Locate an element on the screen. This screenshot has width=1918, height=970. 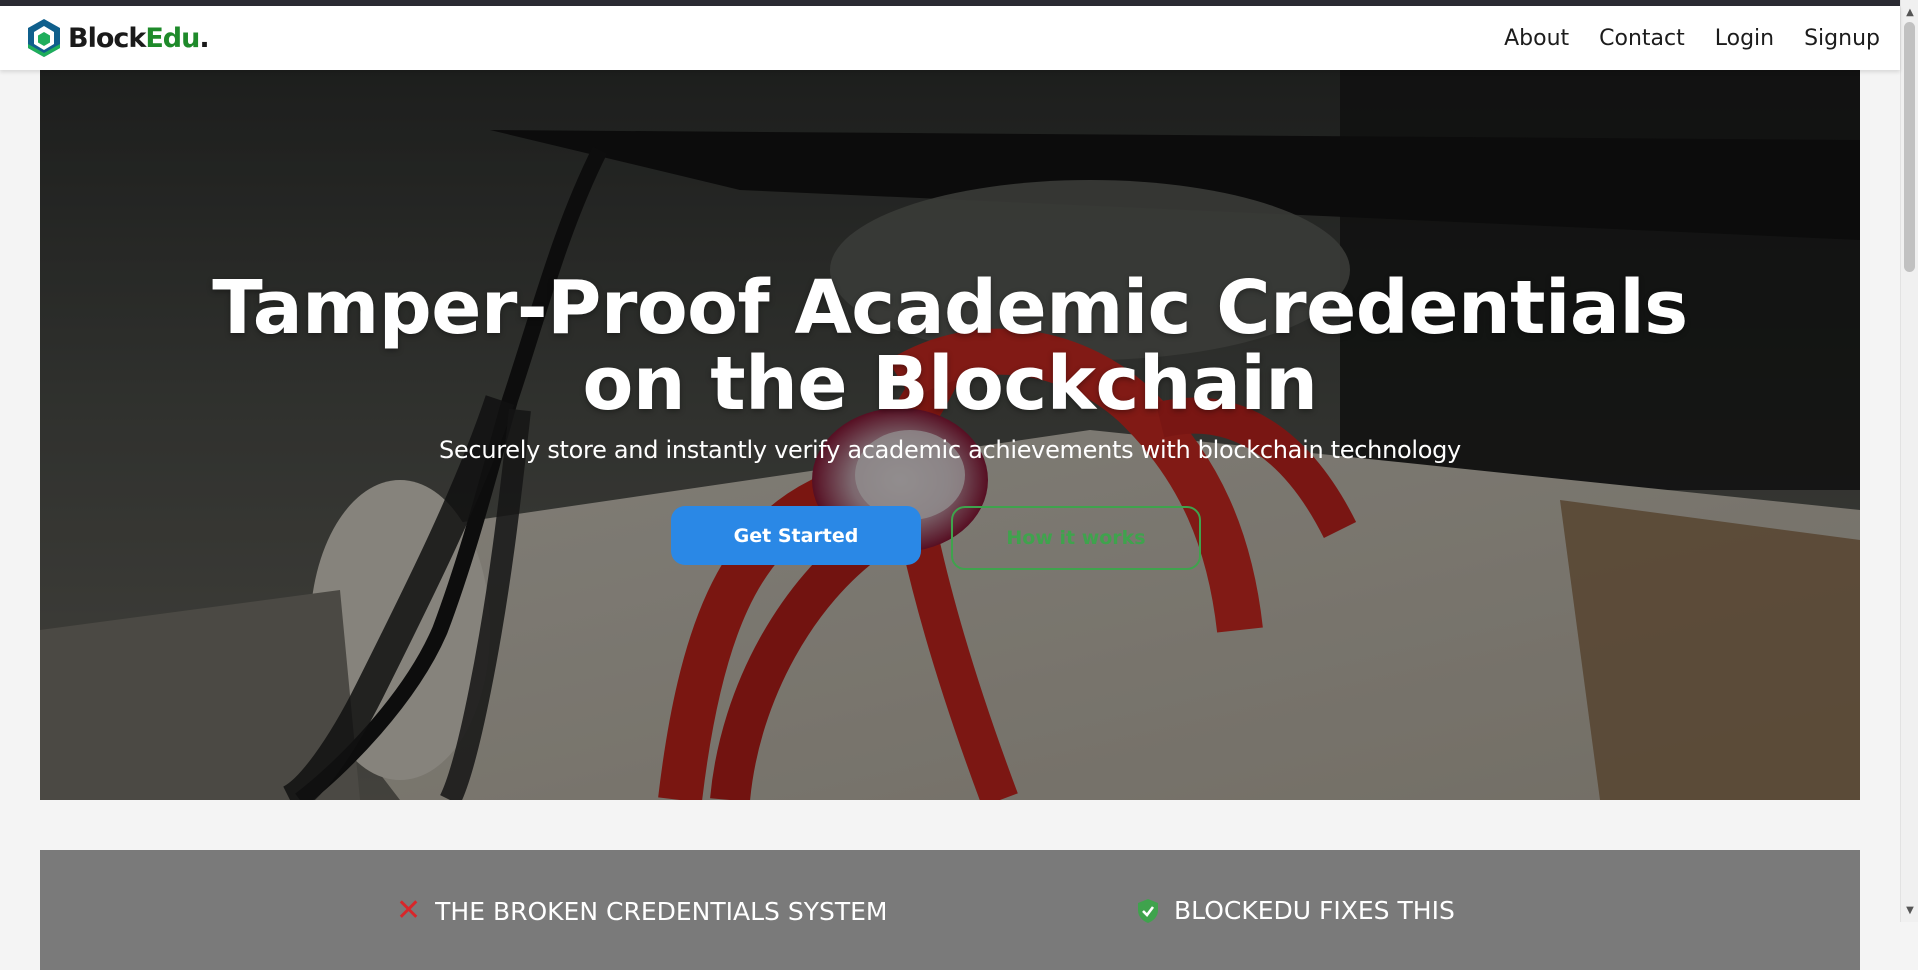
blockedu-fixes-title: BLOCKEDU FIXES THIS is located at coordinates (1314, 910).